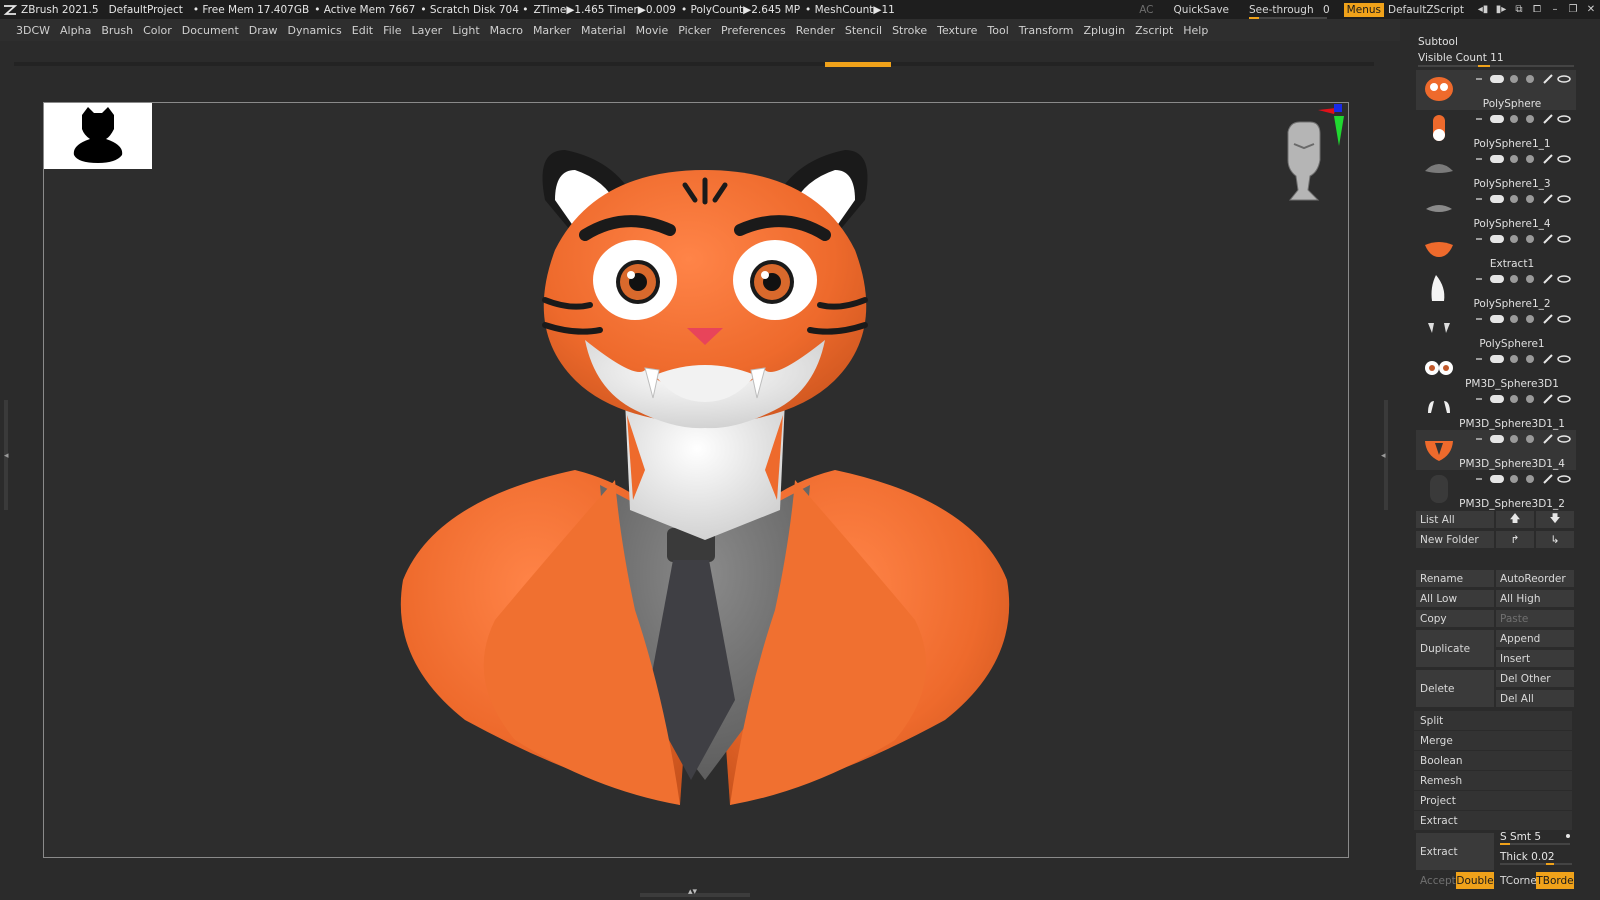 Image resolution: width=1600 pixels, height=900 pixels. I want to click on delete-button: Delete, so click(1455, 688).